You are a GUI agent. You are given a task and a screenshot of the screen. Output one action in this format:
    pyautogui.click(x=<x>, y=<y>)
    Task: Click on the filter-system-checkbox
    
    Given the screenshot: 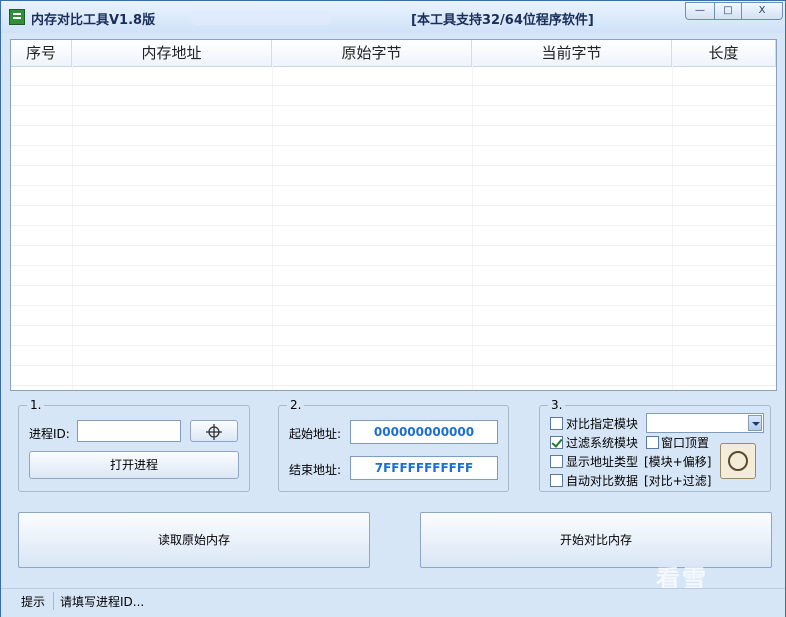 What is the action you would take?
    pyautogui.click(x=556, y=442)
    